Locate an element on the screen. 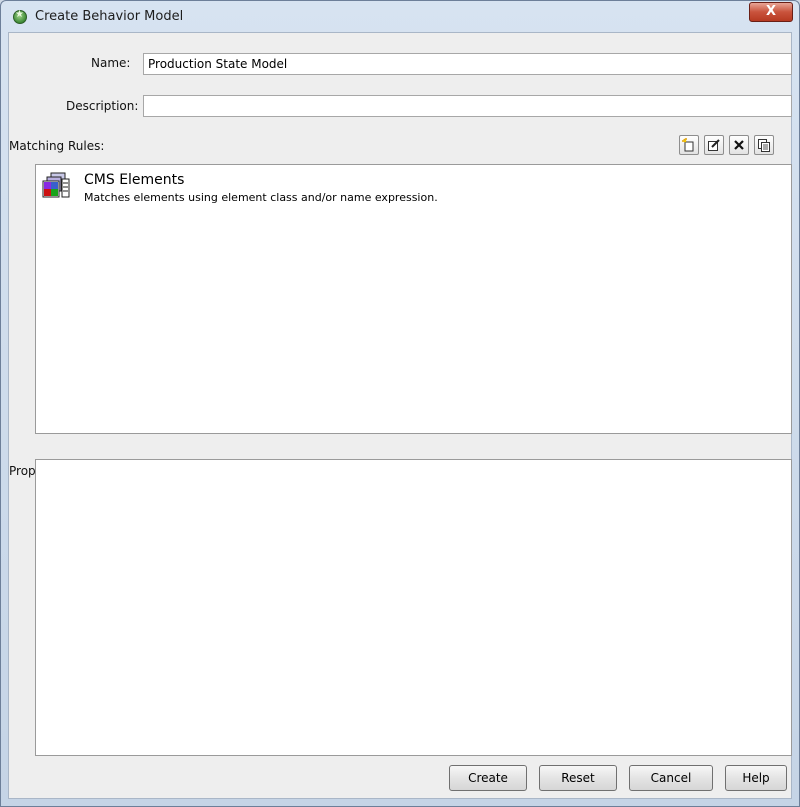 The width and height of the screenshot is (800, 807). cms-elements-icon is located at coordinates (56, 185).